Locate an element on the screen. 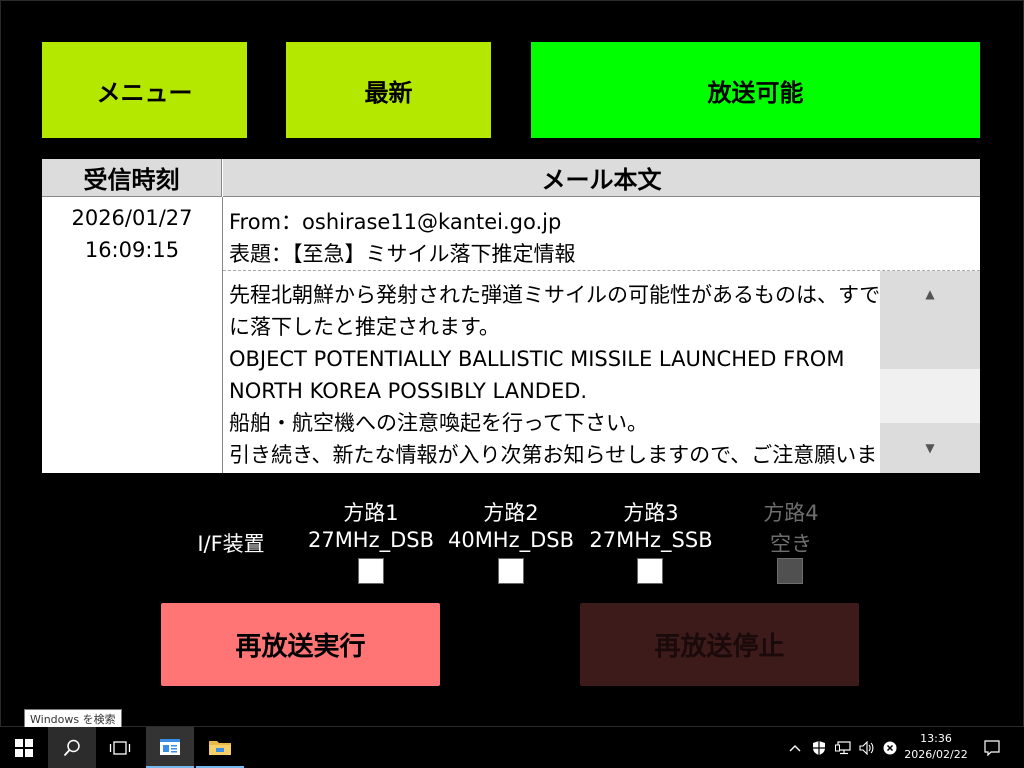  message-icon is located at coordinates (992, 747).